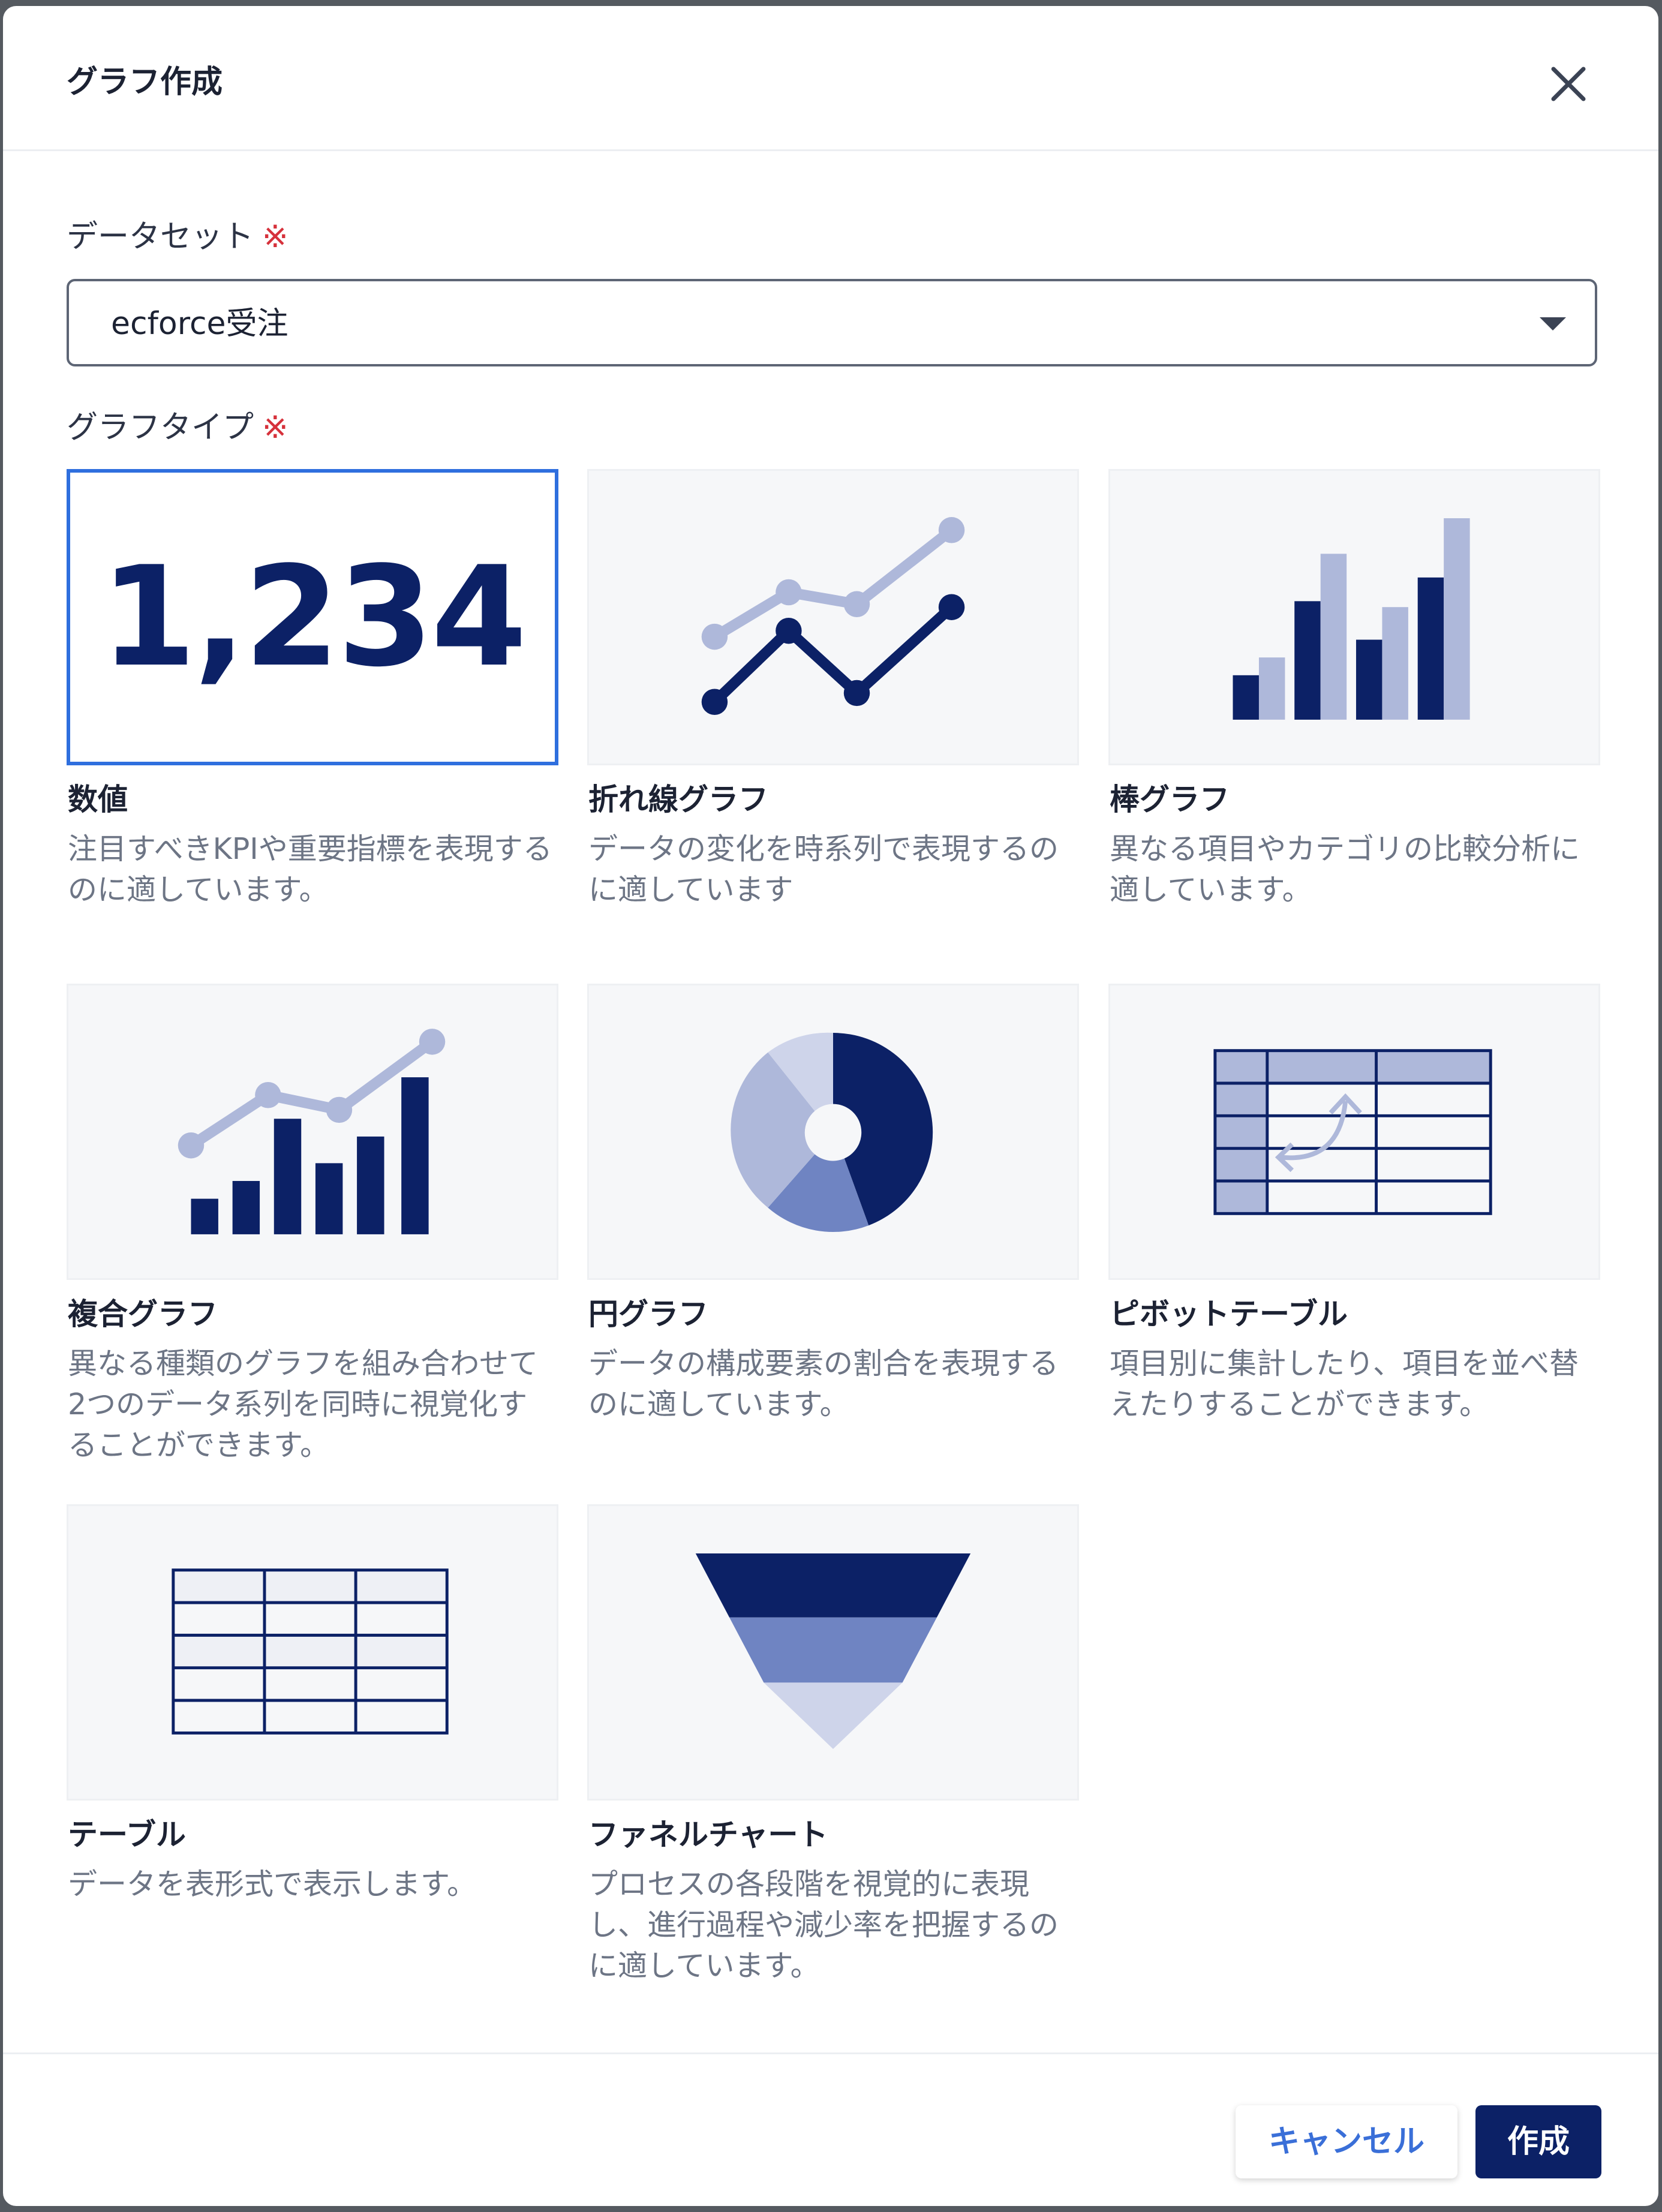 The width and height of the screenshot is (1662, 2212). I want to click on line-chart-icon, so click(833, 617).